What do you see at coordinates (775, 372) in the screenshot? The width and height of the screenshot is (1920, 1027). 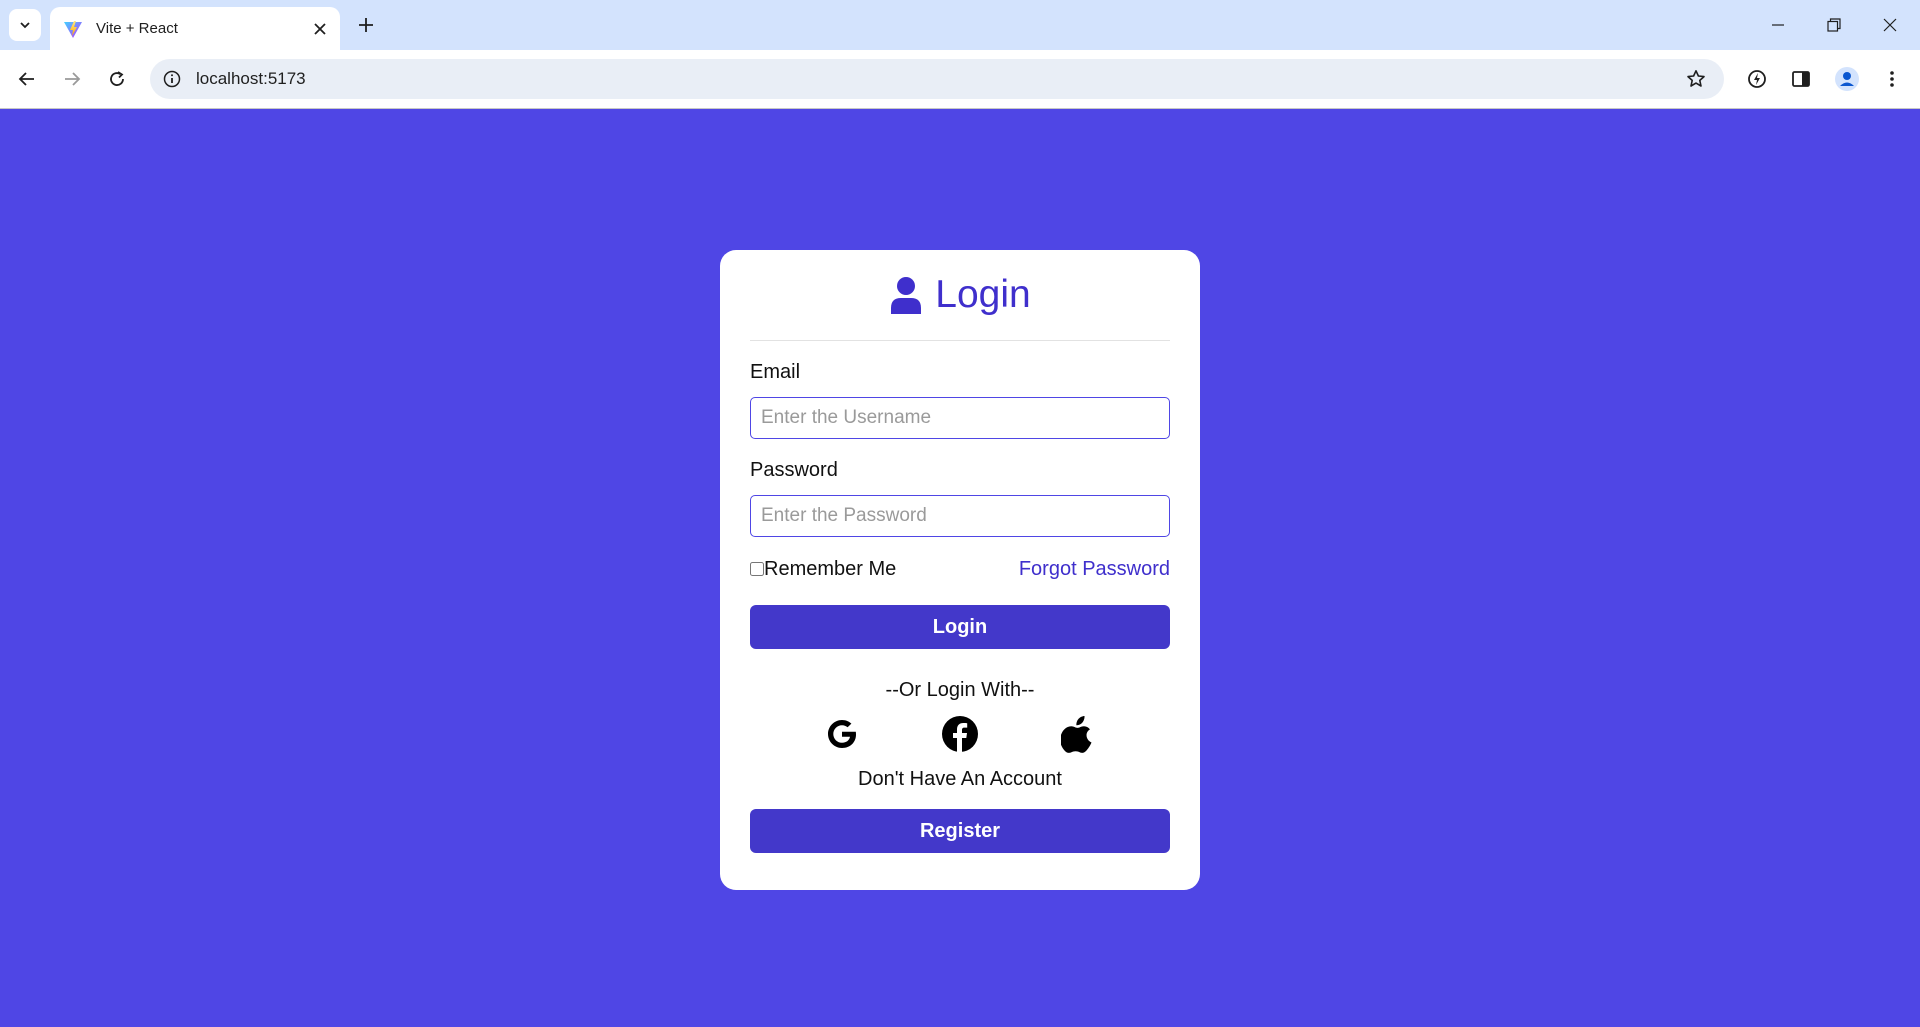 I see `email-label: Email` at bounding box center [775, 372].